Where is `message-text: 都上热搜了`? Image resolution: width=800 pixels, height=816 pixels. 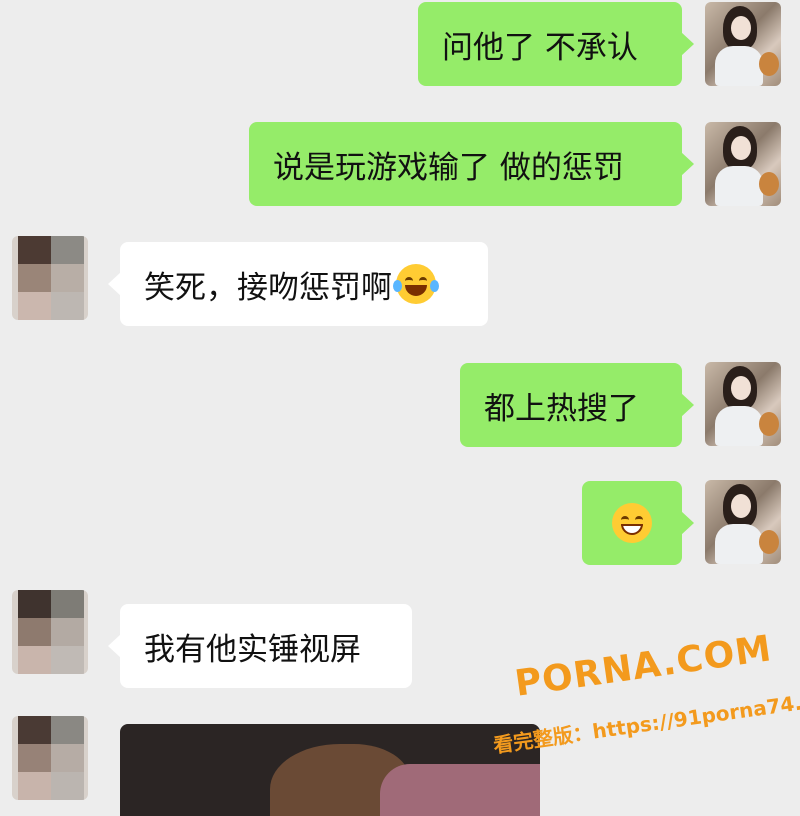
message-text: 都上热搜了 is located at coordinates (561, 408).